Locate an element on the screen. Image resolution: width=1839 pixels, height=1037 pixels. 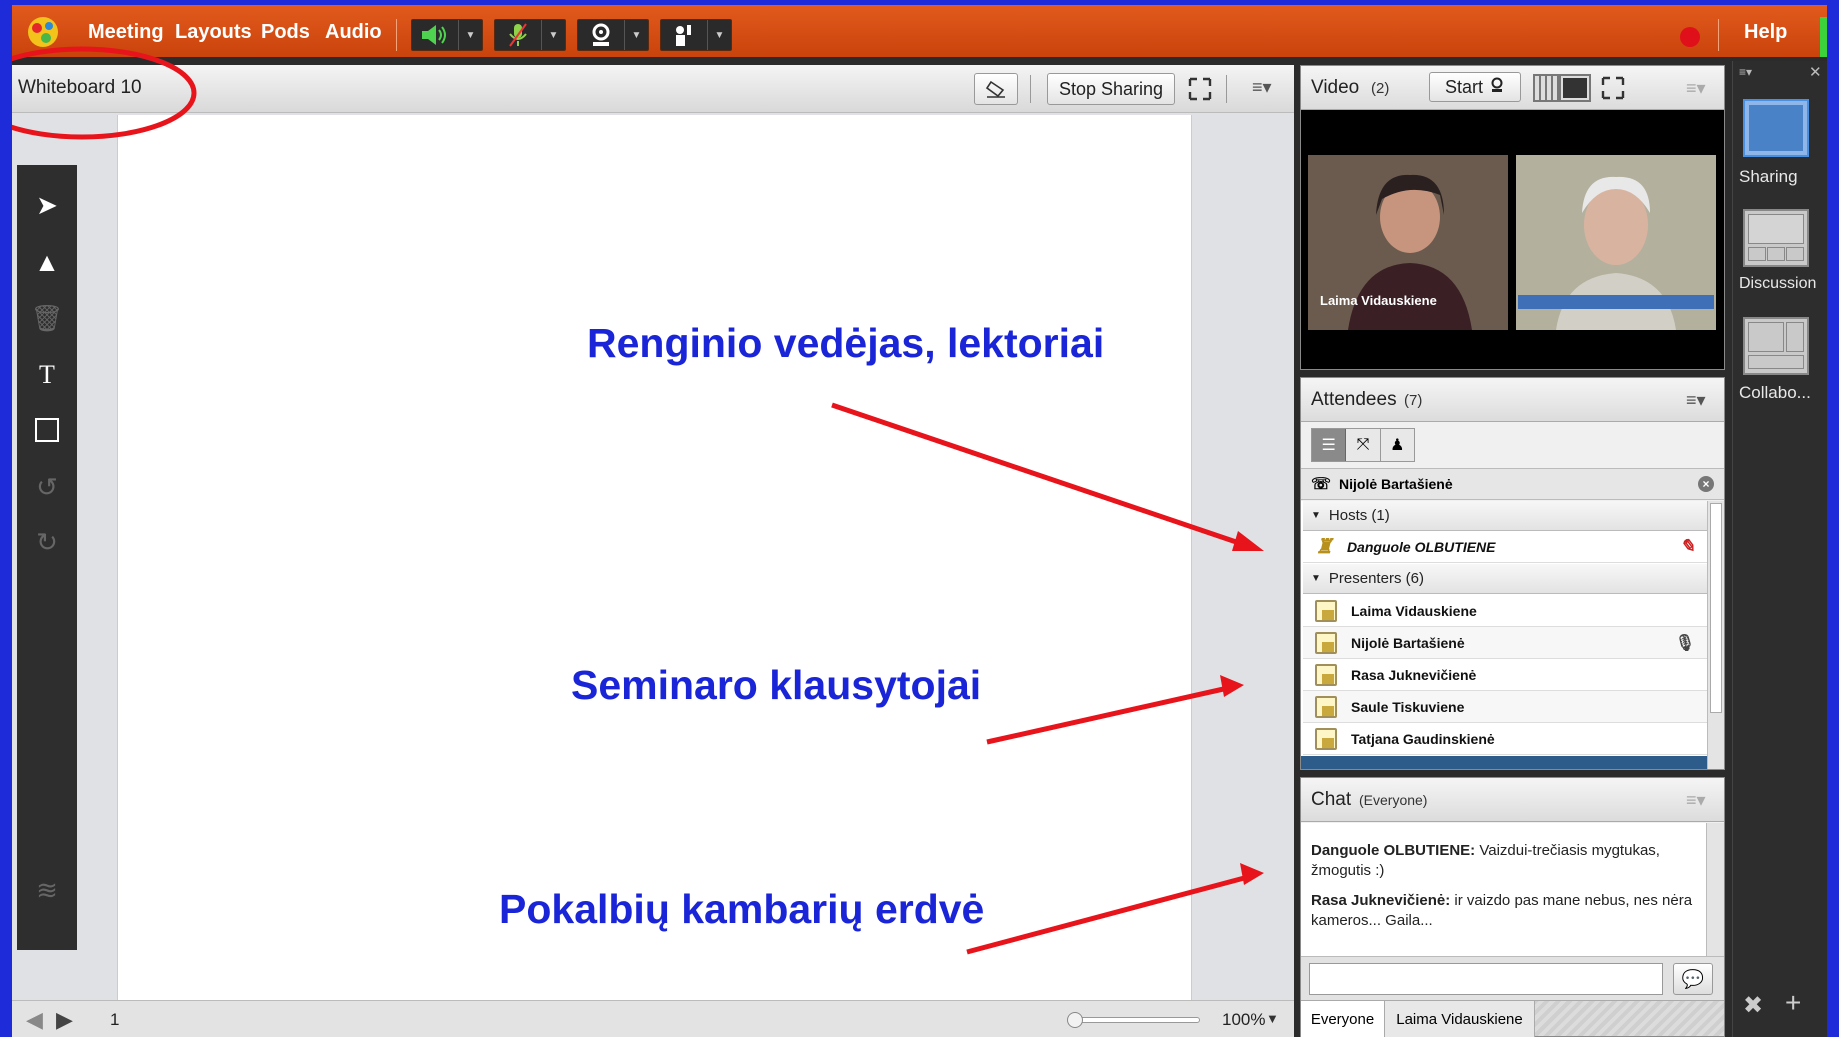
top-menu-bar: Meeting Layouts Pods Audio ▼ ▼ ▼ ▼ Help is located at coordinates (919, 31).